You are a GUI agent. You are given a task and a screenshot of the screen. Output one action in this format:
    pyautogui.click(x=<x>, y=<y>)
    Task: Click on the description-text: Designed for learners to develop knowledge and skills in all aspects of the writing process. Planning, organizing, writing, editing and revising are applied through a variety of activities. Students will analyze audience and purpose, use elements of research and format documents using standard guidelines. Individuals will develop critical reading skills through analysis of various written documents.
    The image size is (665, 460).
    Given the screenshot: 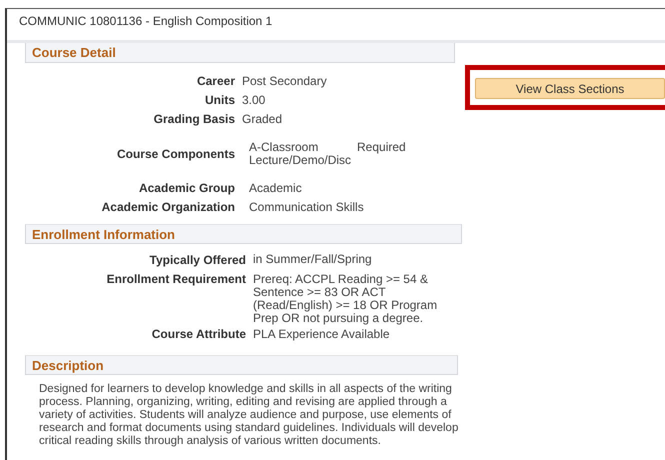 What is the action you would take?
    pyautogui.click(x=249, y=415)
    